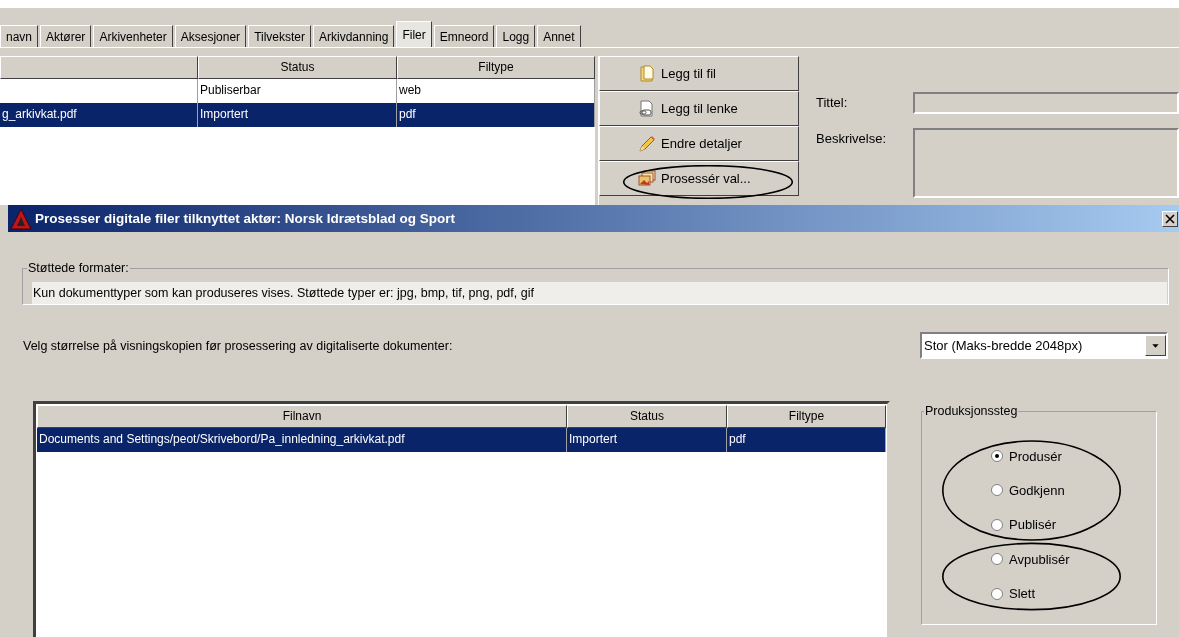  I want to click on app-logo-icon, so click(21, 218).